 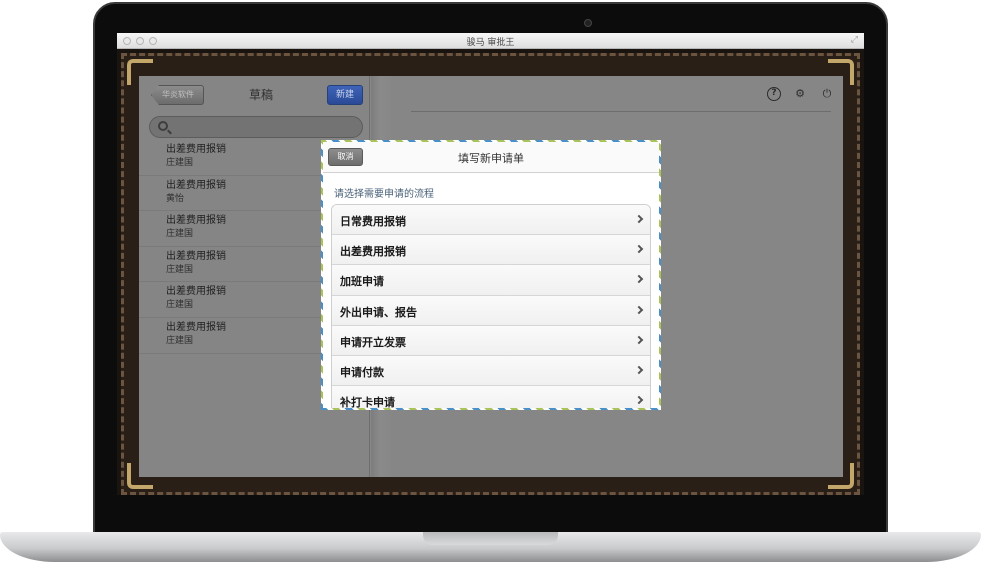 I want to click on search-bar, so click(x=256, y=127).